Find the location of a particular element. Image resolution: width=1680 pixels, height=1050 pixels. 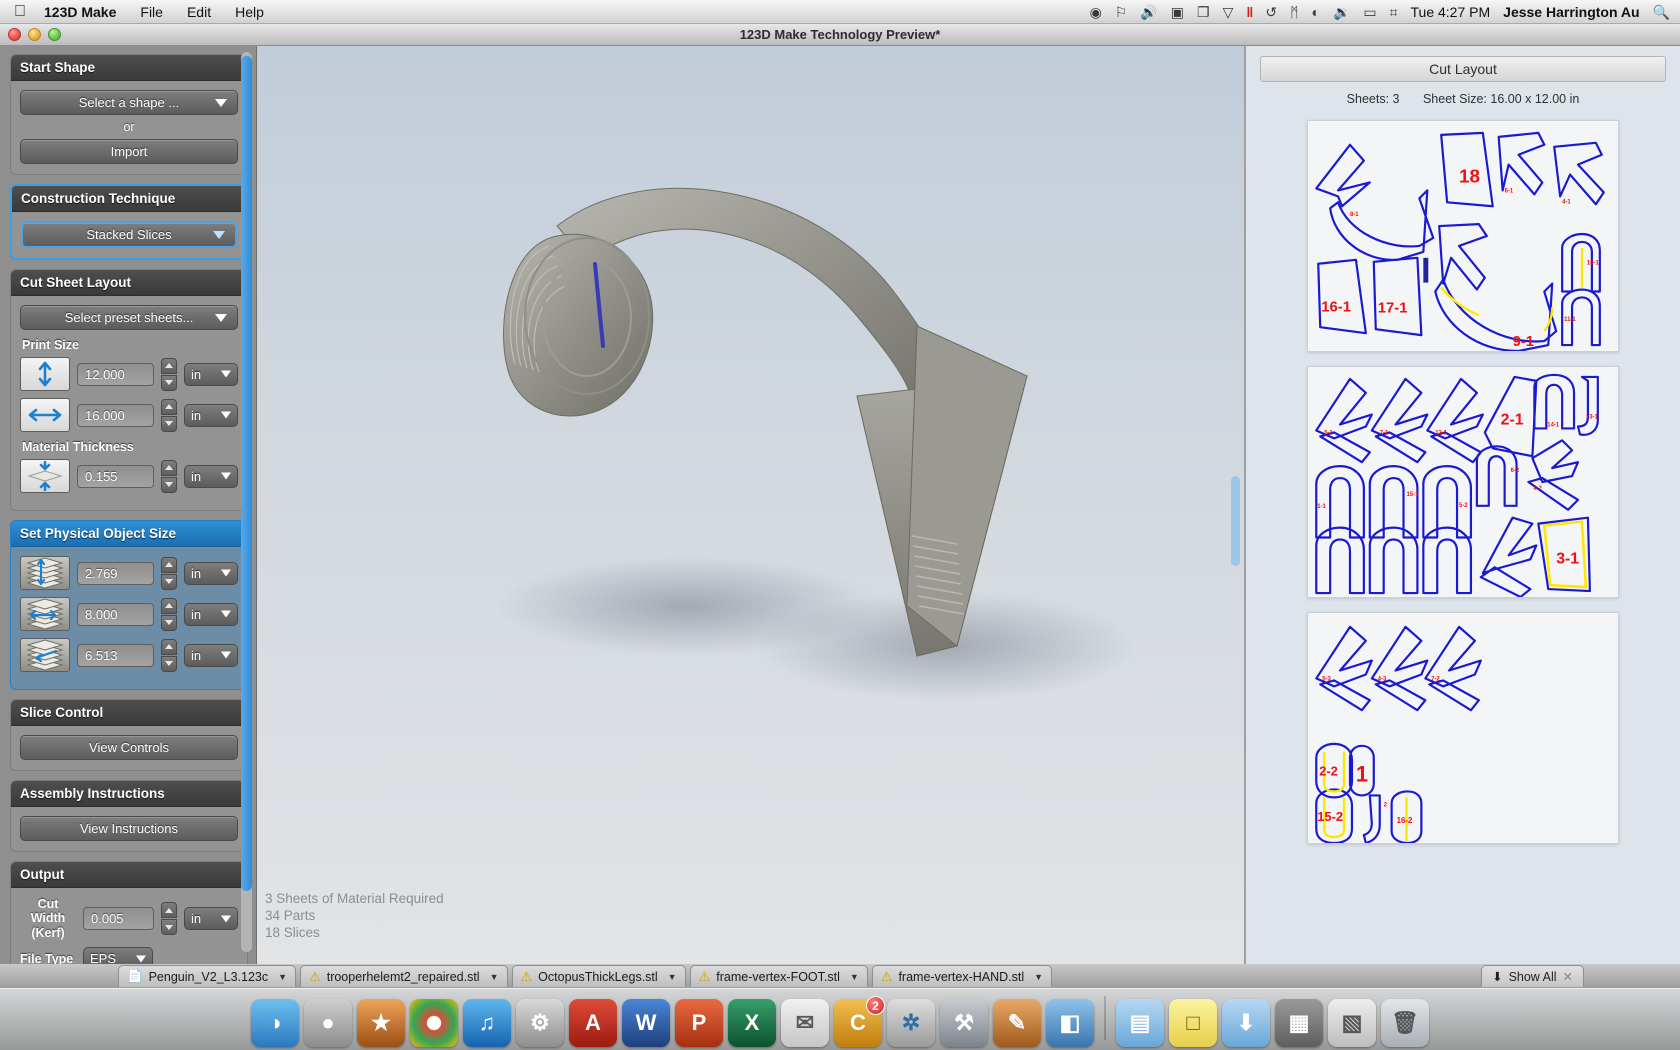

display-icon: ▣ is located at coordinates (1177, 12).